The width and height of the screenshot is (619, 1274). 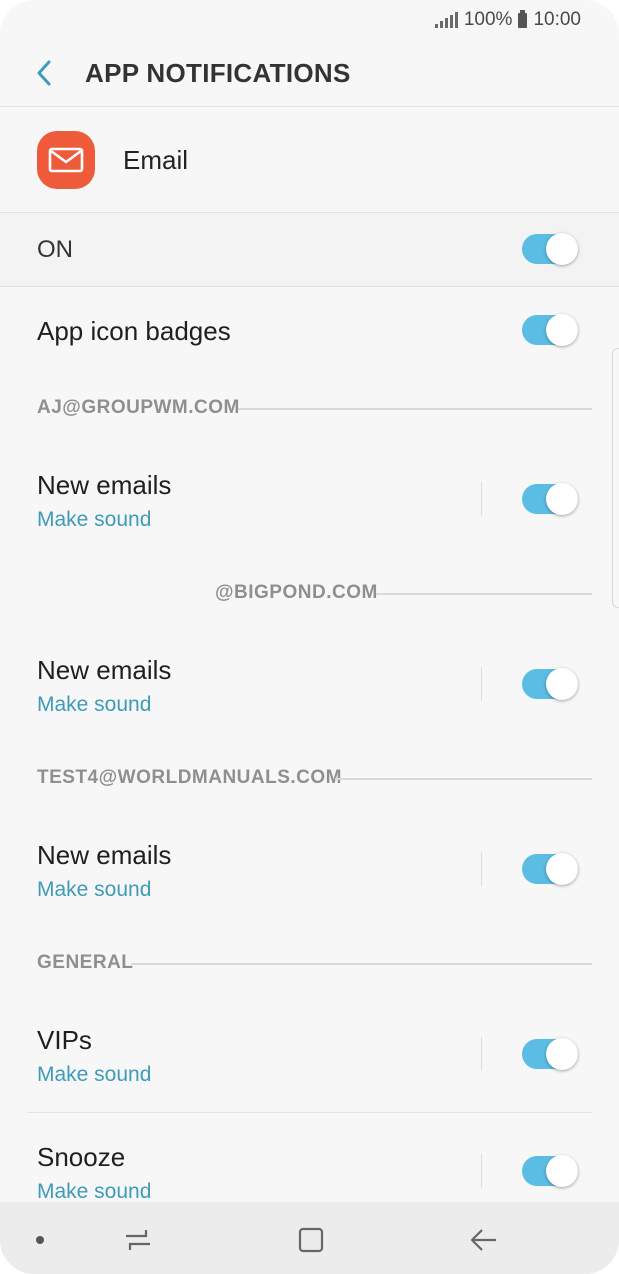 What do you see at coordinates (523, 18) in the screenshot?
I see `battery-icon` at bounding box center [523, 18].